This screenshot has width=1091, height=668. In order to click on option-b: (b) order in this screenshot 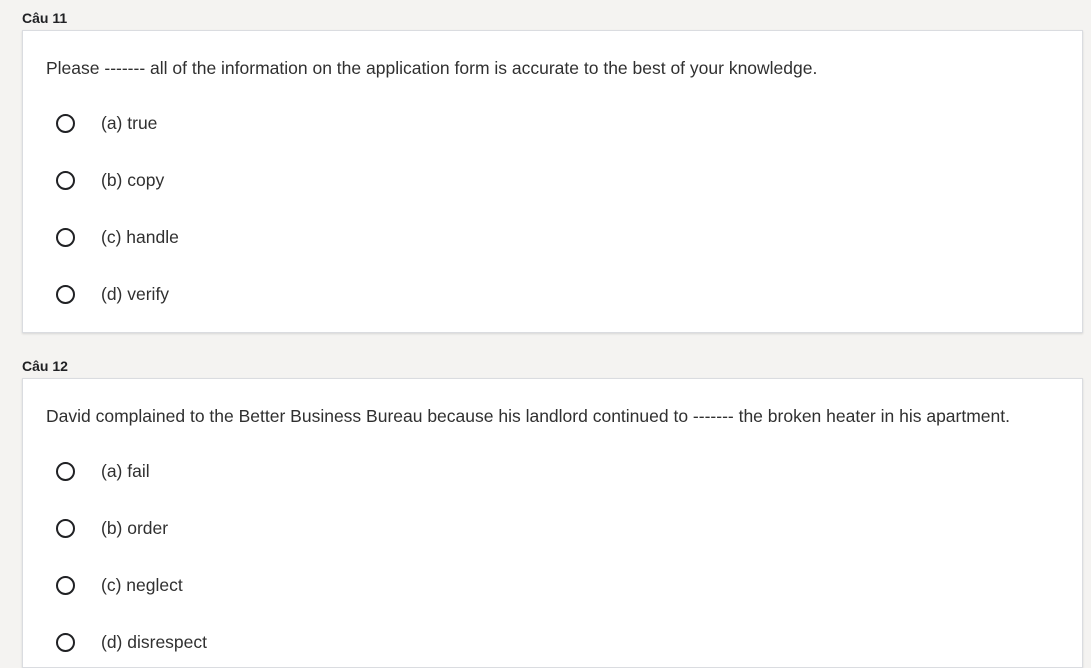, I will do `click(106, 528)`.